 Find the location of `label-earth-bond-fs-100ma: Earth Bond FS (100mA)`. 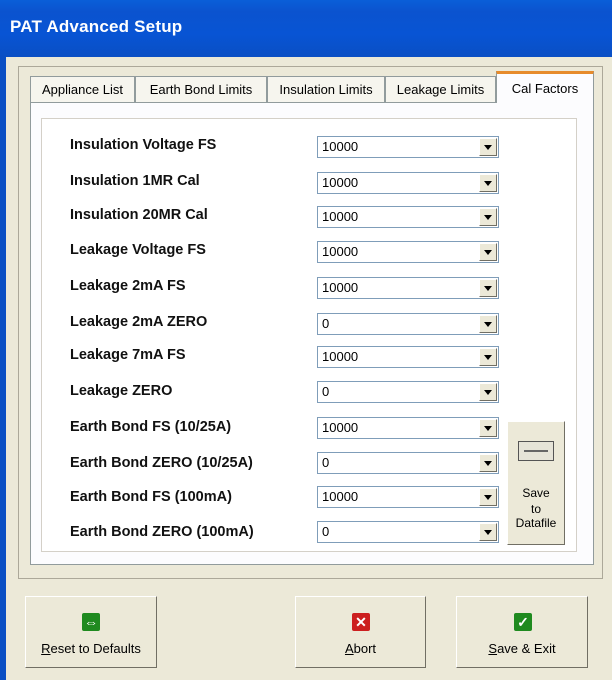

label-earth-bond-fs-100ma: Earth Bond FS (100mA) is located at coordinates (151, 497).